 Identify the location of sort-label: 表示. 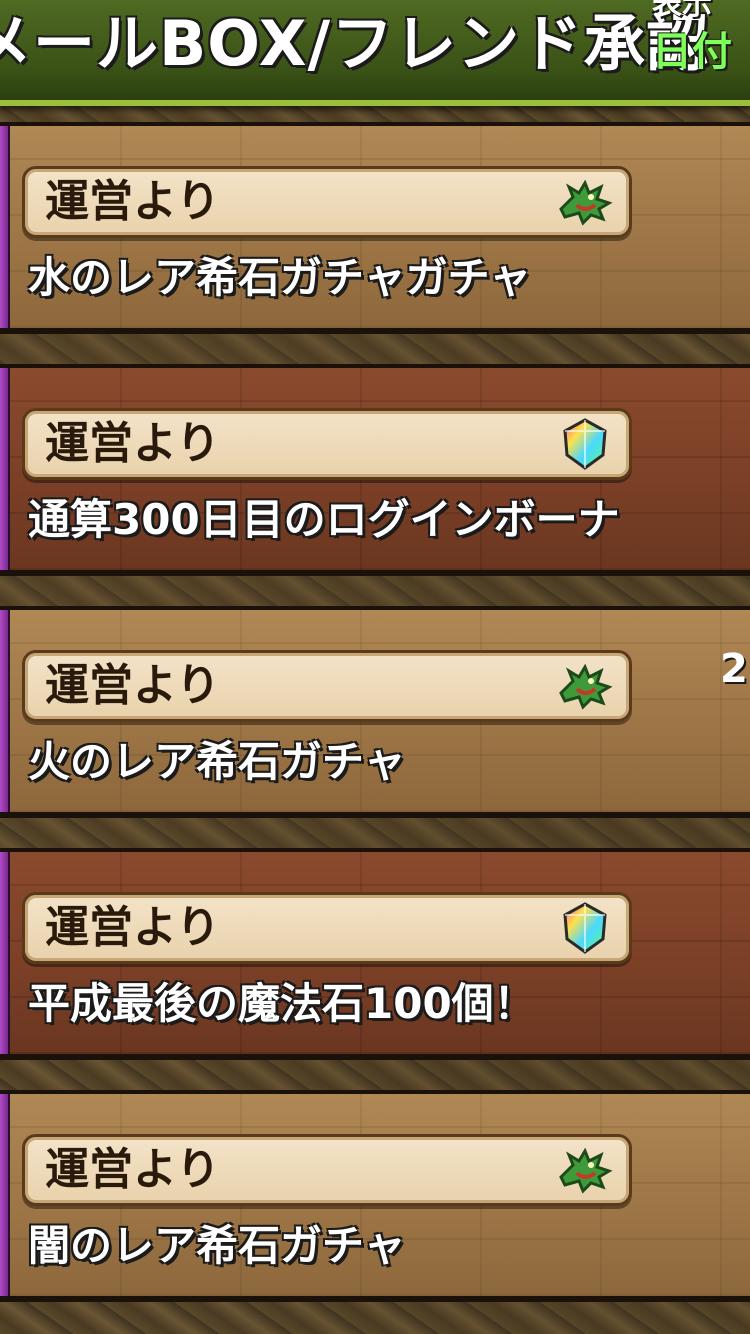
(682, 11).